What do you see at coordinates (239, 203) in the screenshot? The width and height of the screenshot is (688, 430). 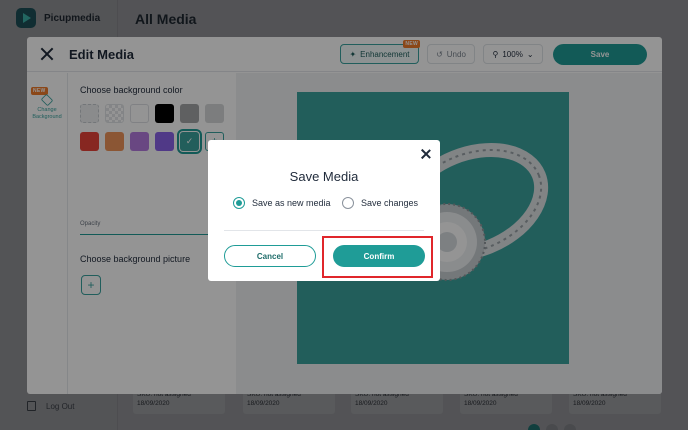 I see `radio-selected-icon` at bounding box center [239, 203].